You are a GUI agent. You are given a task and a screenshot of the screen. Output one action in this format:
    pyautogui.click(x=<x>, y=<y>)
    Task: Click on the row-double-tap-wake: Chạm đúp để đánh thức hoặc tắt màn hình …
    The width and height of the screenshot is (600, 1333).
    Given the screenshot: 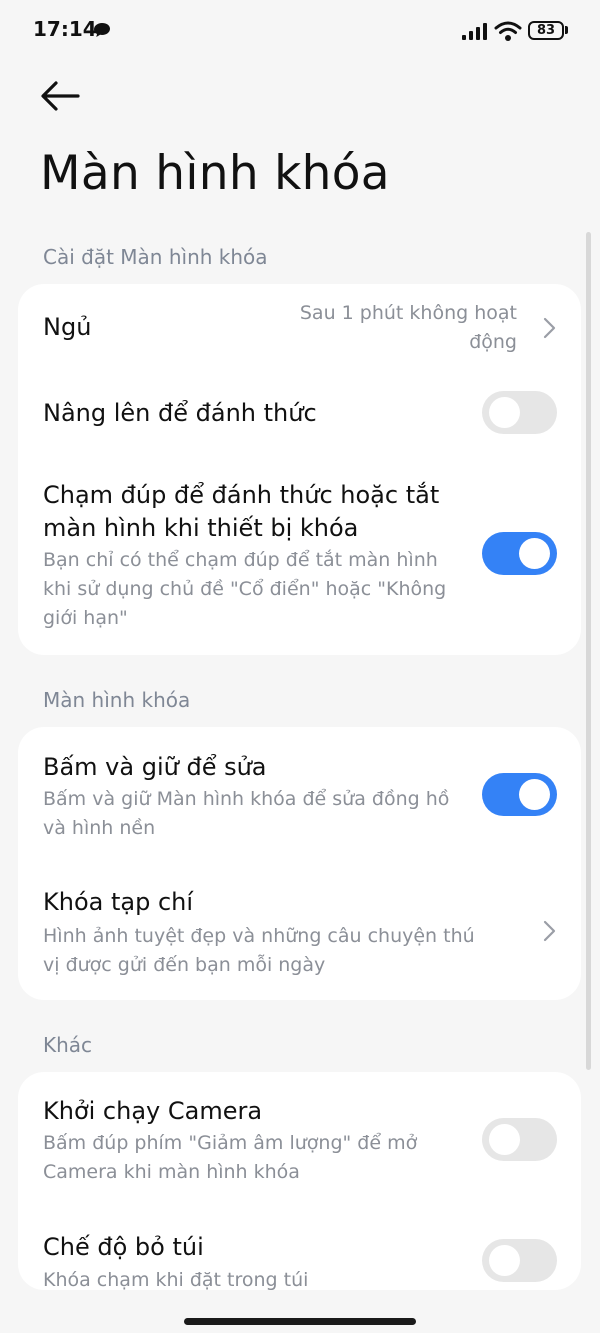 What is the action you would take?
    pyautogui.click(x=299, y=553)
    